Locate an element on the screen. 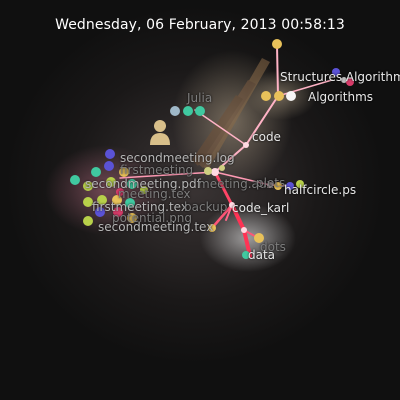 The width and height of the screenshot is (400, 400). file-label-firstmeeting: firstmeeting is located at coordinates (157, 170).